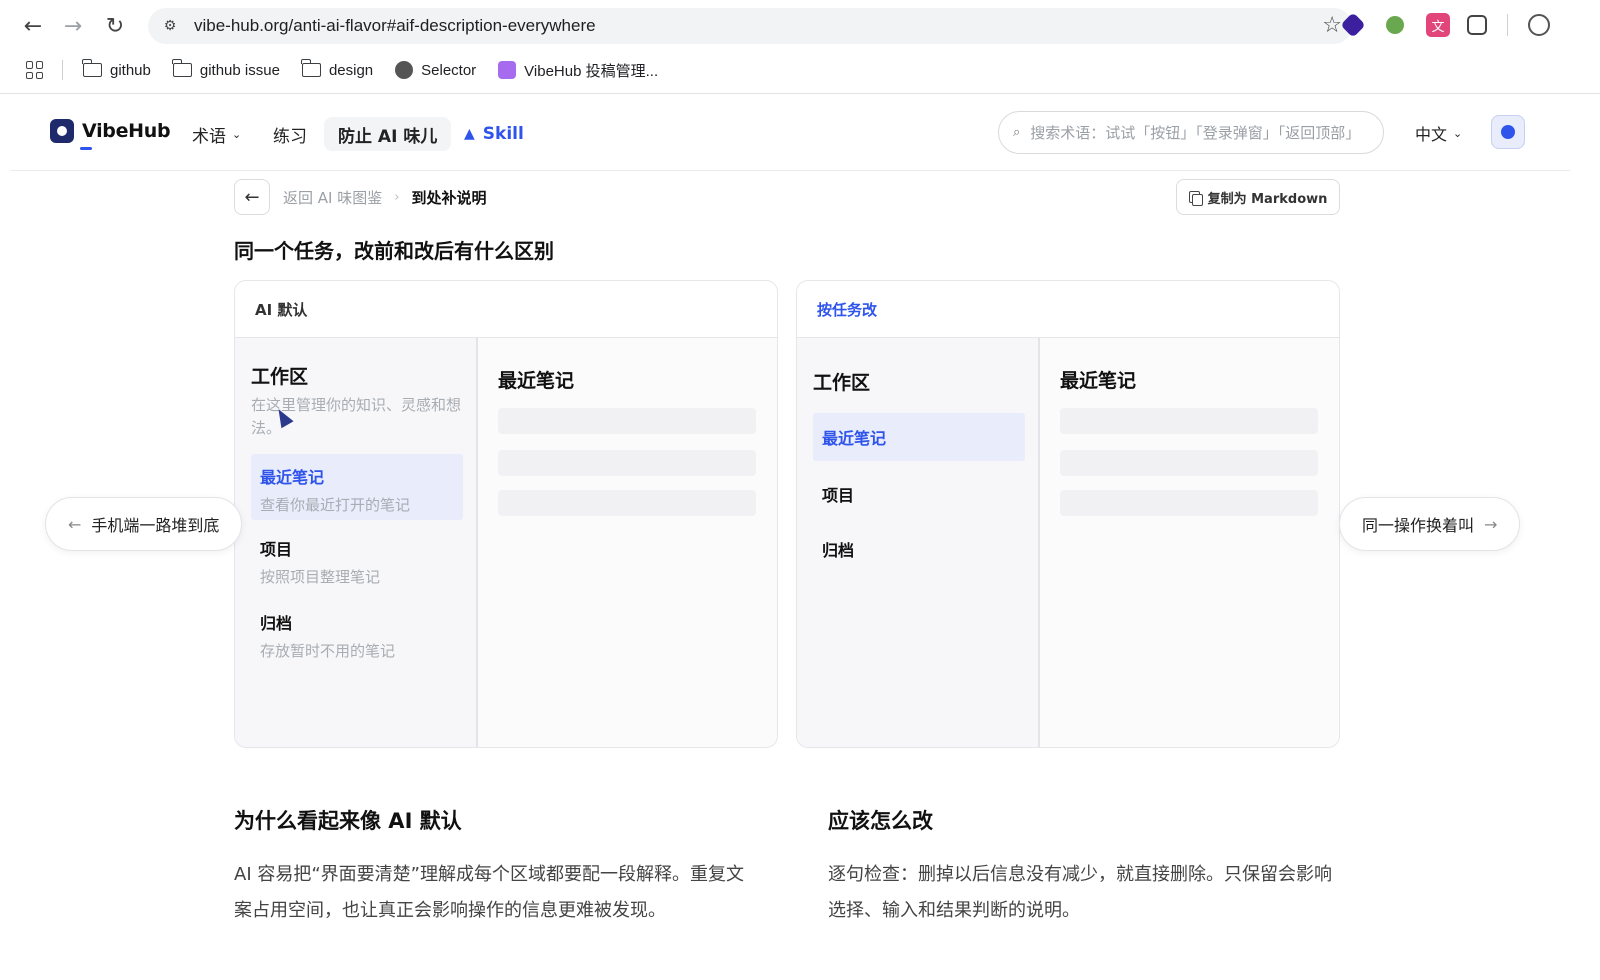  Describe the element at coordinates (1418, 525) in the screenshot. I see `next-article-label: 同一操作换着叫` at that location.